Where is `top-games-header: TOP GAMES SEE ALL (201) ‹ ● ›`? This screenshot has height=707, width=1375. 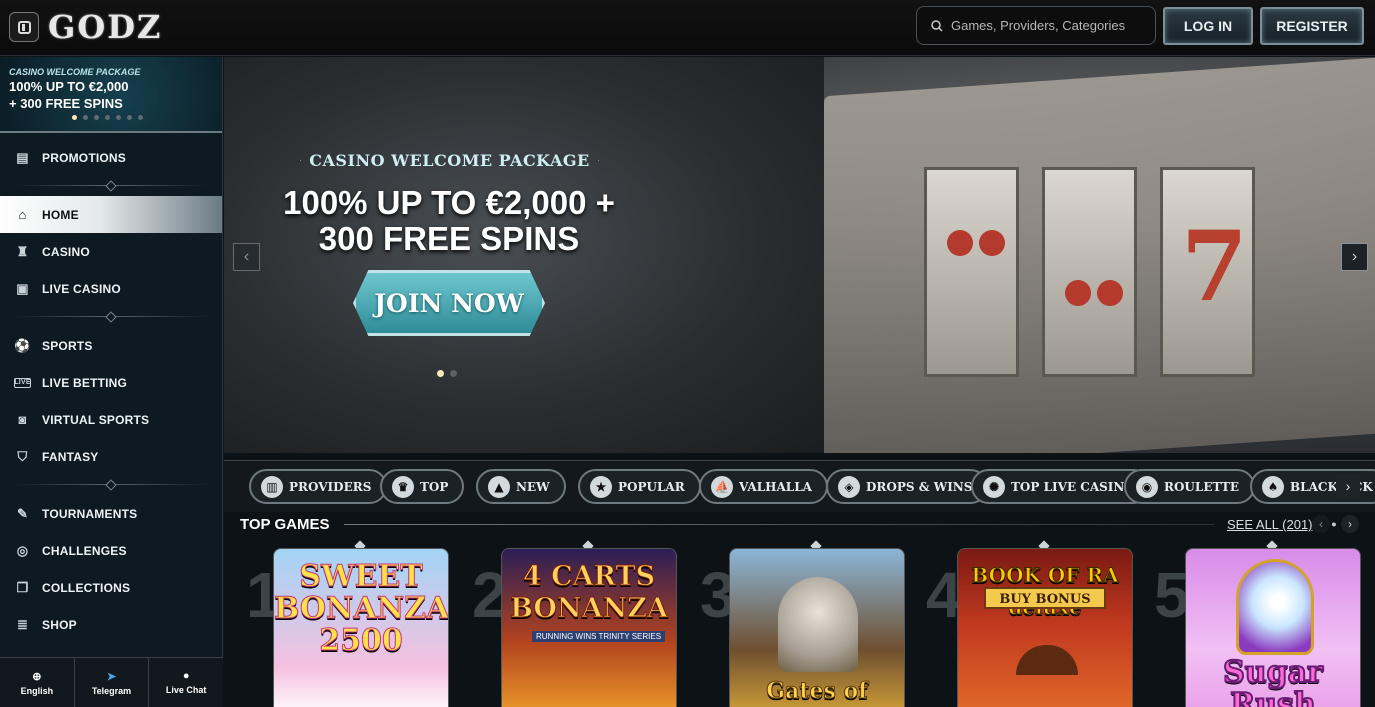 top-games-header: TOP GAMES SEE ALL (201) ‹ ● › is located at coordinates (799, 525).